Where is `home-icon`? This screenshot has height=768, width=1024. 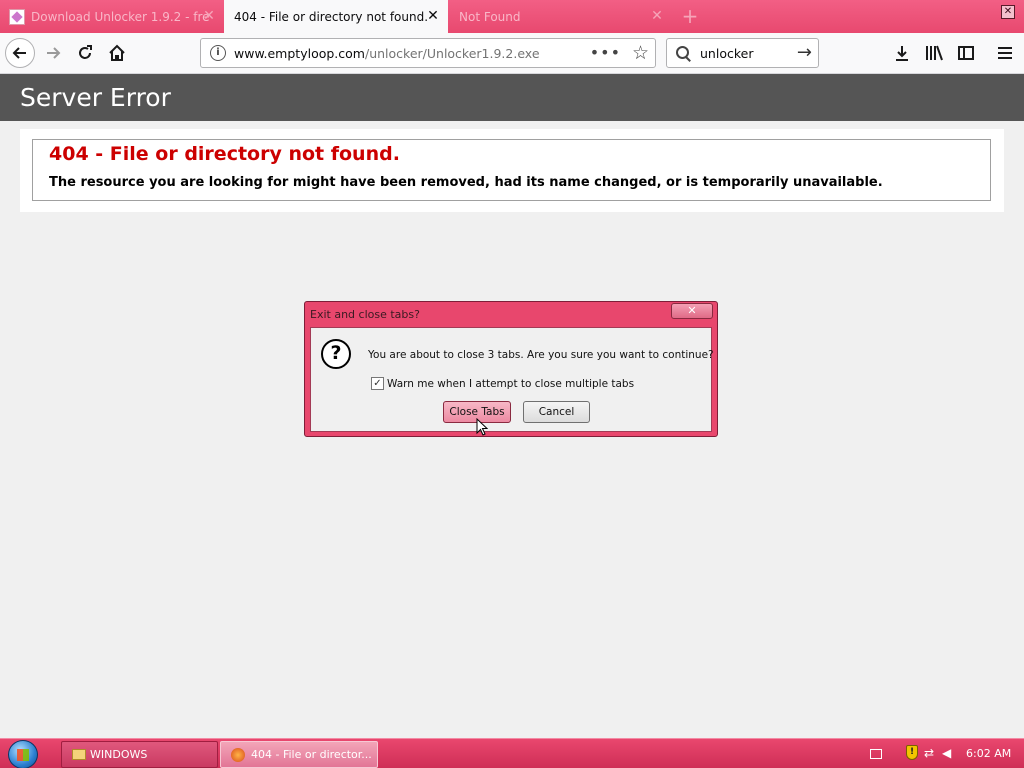 home-icon is located at coordinates (117, 53).